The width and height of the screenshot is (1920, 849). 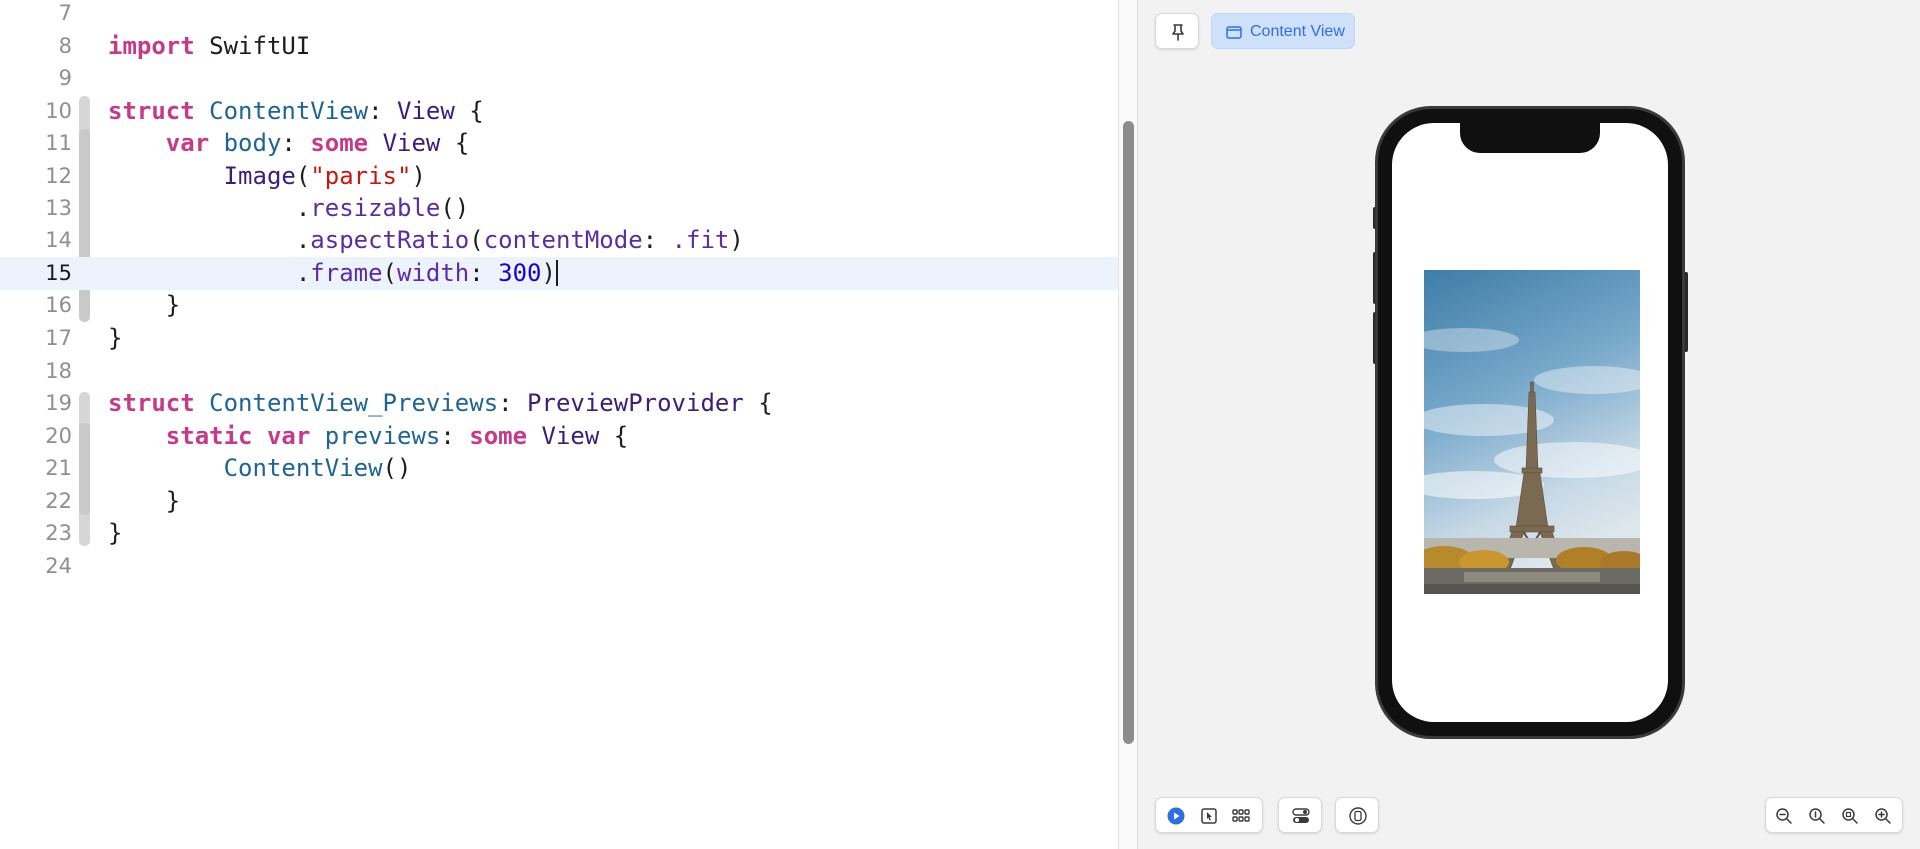 What do you see at coordinates (58, 566) in the screenshot?
I see `line-number: 24` at bounding box center [58, 566].